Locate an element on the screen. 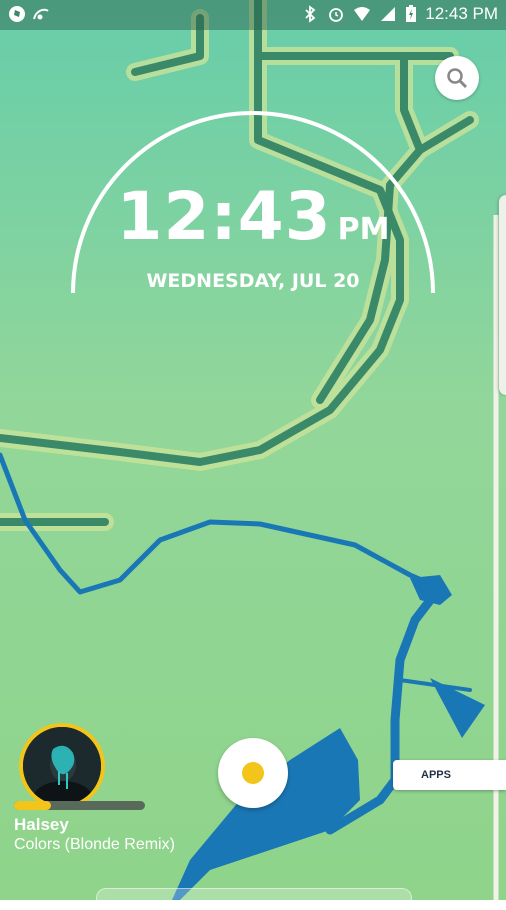 The image size is (506, 910). clock-ampm: PM is located at coordinates (363, 229).